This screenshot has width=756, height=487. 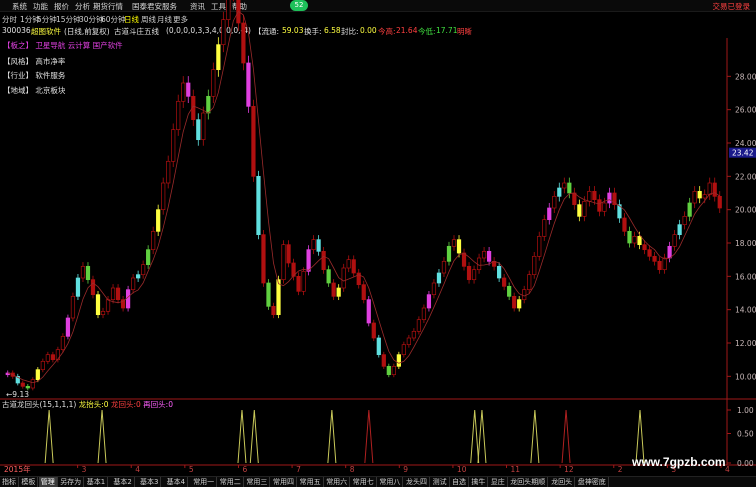 What do you see at coordinates (352, 469) in the screenshot?
I see `time-axis-label: 8` at bounding box center [352, 469].